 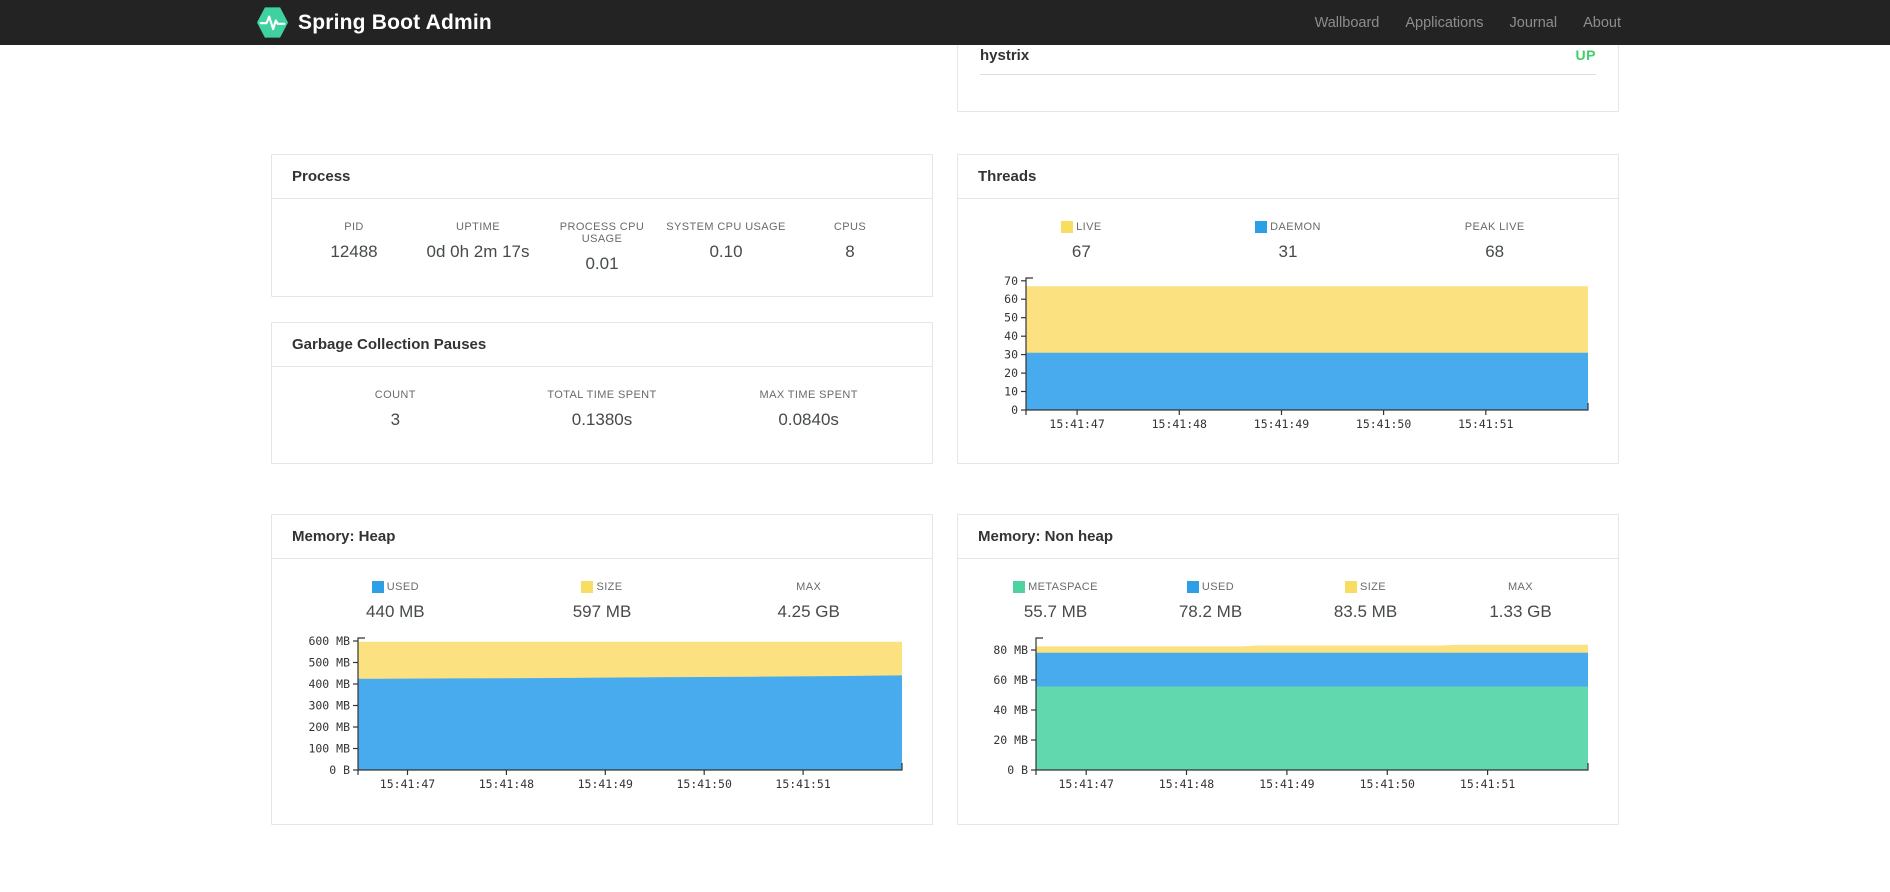 What do you see at coordinates (1261, 227) in the screenshot?
I see `threads-daemon-legend-swatch` at bounding box center [1261, 227].